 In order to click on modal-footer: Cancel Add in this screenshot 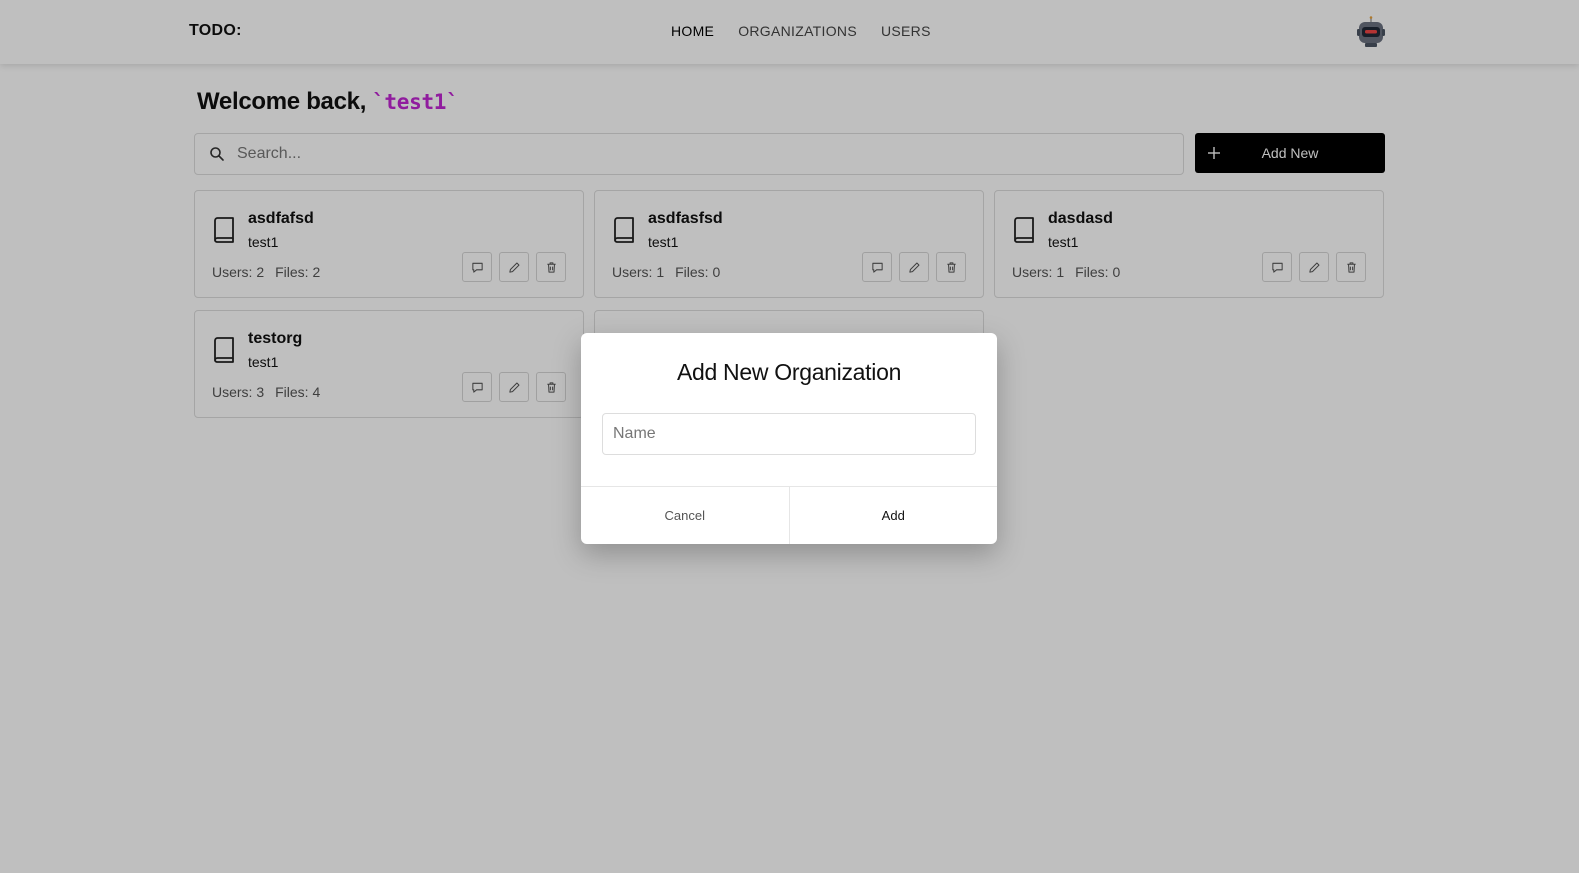, I will do `click(789, 515)`.